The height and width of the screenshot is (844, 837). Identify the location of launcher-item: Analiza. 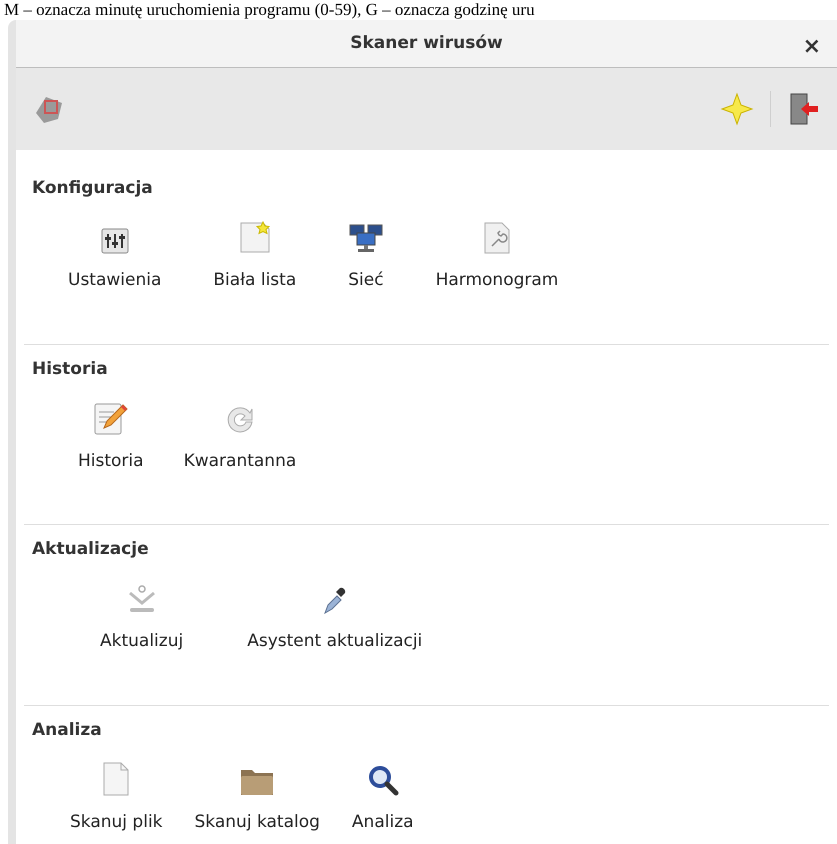
(383, 798).